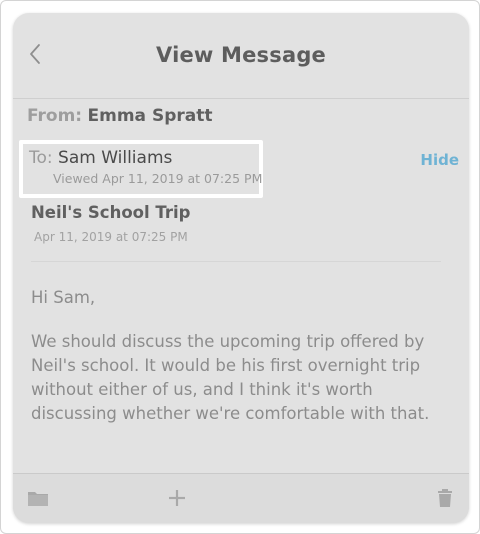 The image size is (480, 534). What do you see at coordinates (236, 261) in the screenshot?
I see `divider` at bounding box center [236, 261].